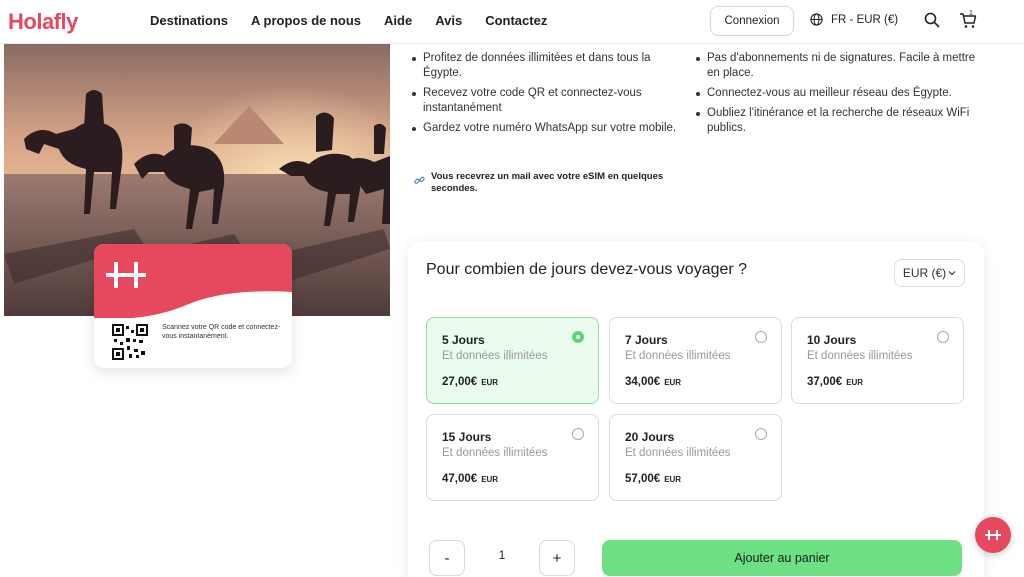  I want to click on plan-price: 27,00€ EUR, so click(470, 382).